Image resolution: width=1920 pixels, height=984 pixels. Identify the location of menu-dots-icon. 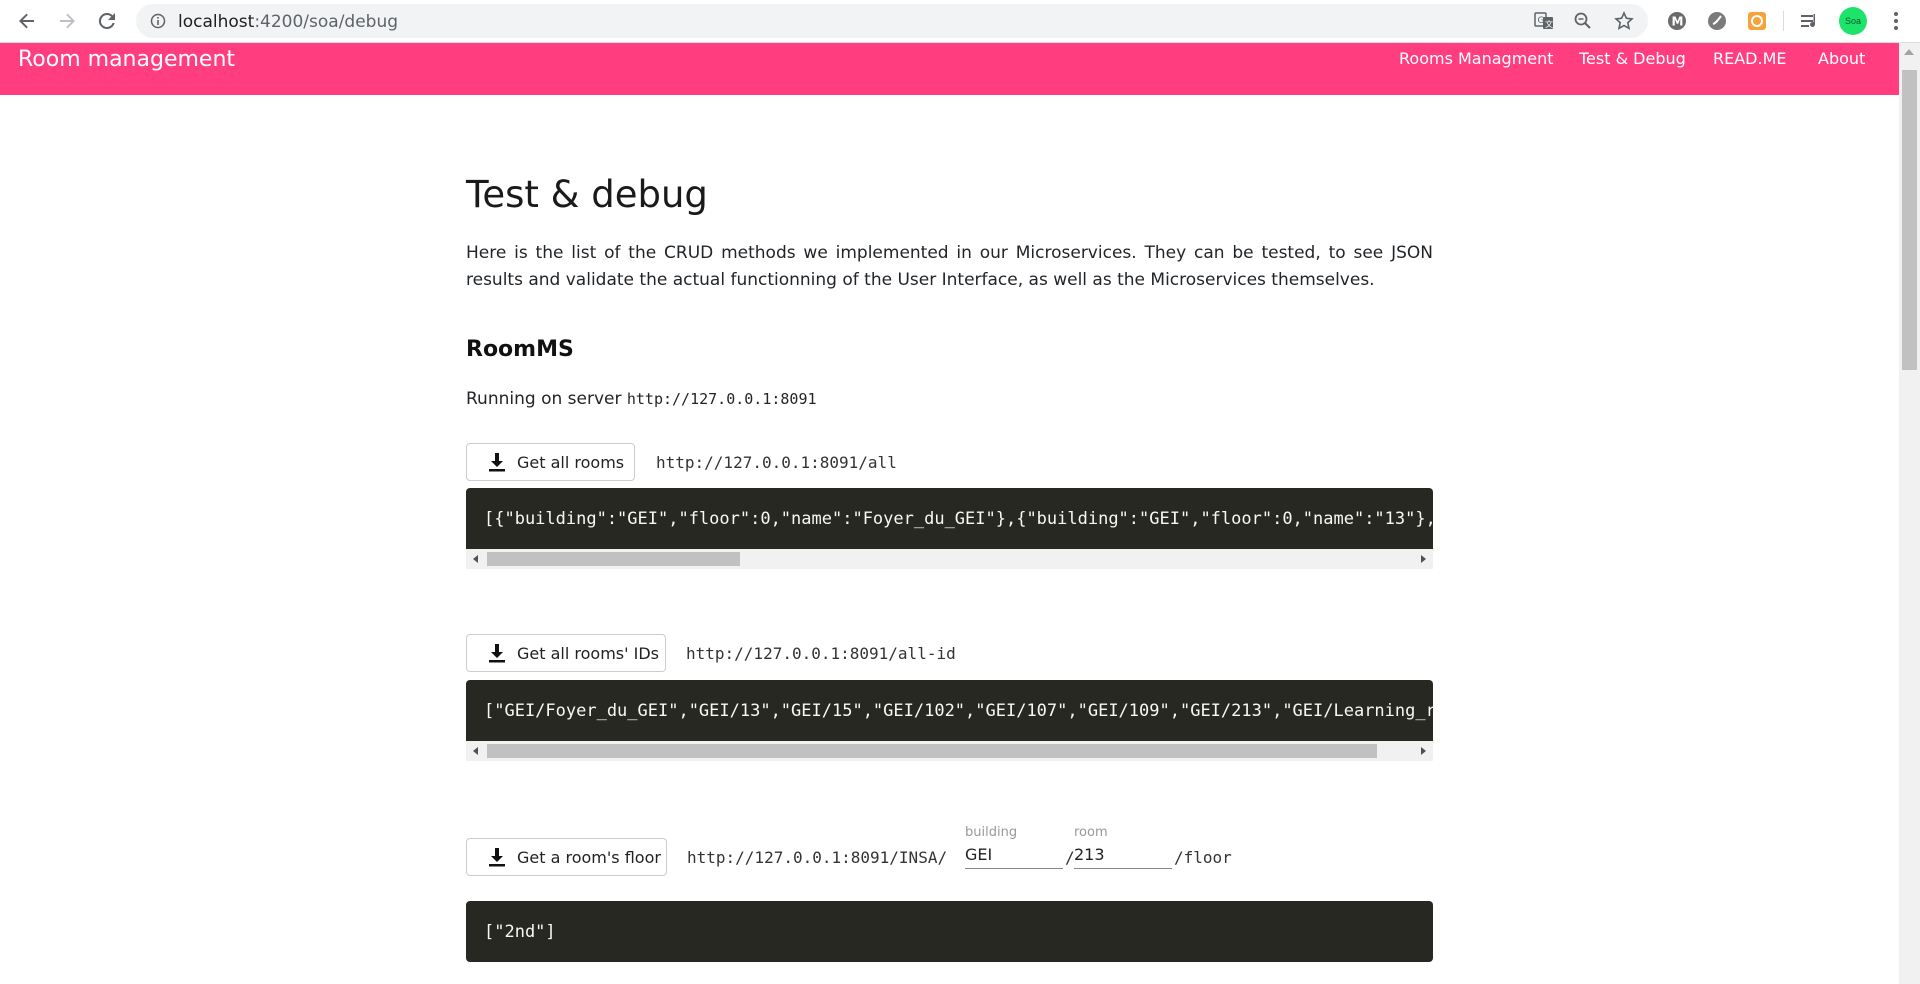
(1896, 21).